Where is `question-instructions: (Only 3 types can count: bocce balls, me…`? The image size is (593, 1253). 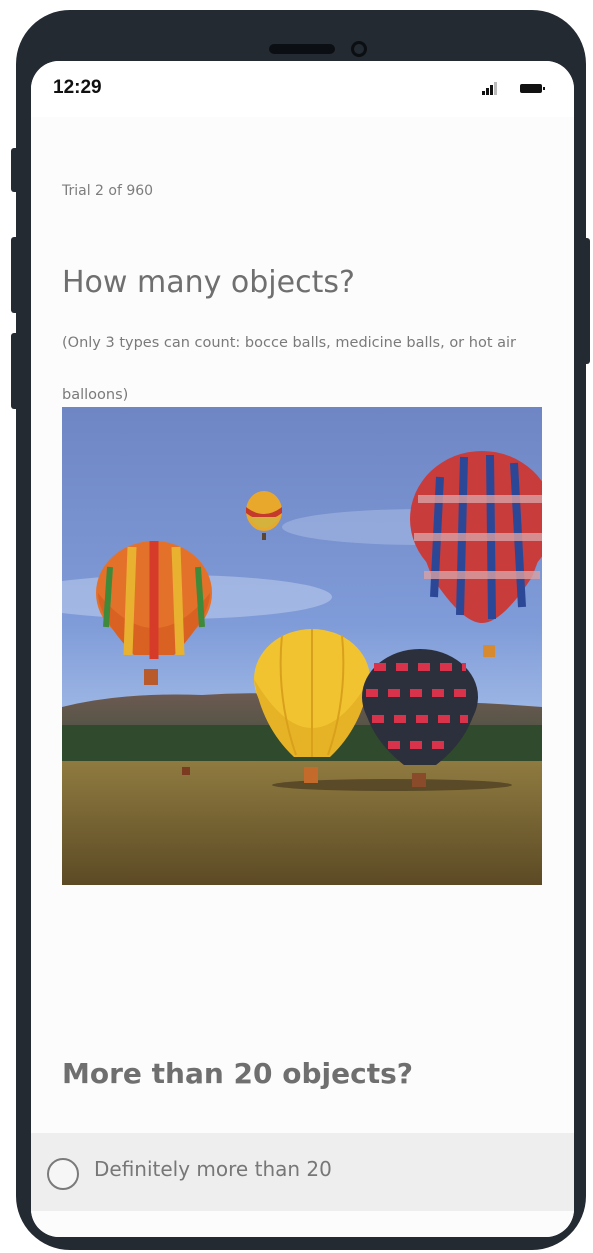
question-instructions: (Only 3 types can count: bocce balls, me… is located at coordinates (289, 369).